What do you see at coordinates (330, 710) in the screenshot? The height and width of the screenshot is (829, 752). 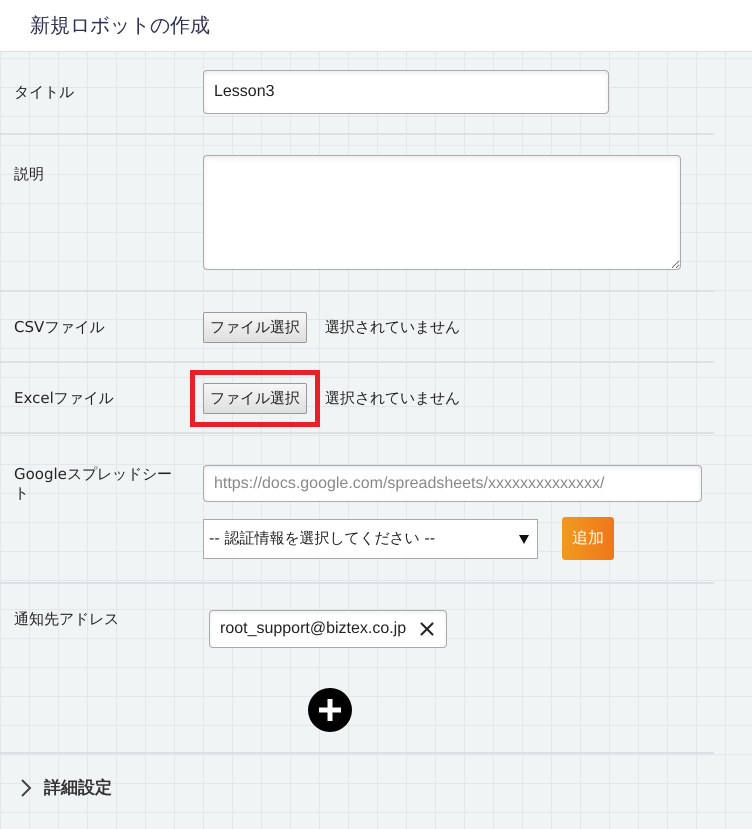 I see `add-icon` at bounding box center [330, 710].